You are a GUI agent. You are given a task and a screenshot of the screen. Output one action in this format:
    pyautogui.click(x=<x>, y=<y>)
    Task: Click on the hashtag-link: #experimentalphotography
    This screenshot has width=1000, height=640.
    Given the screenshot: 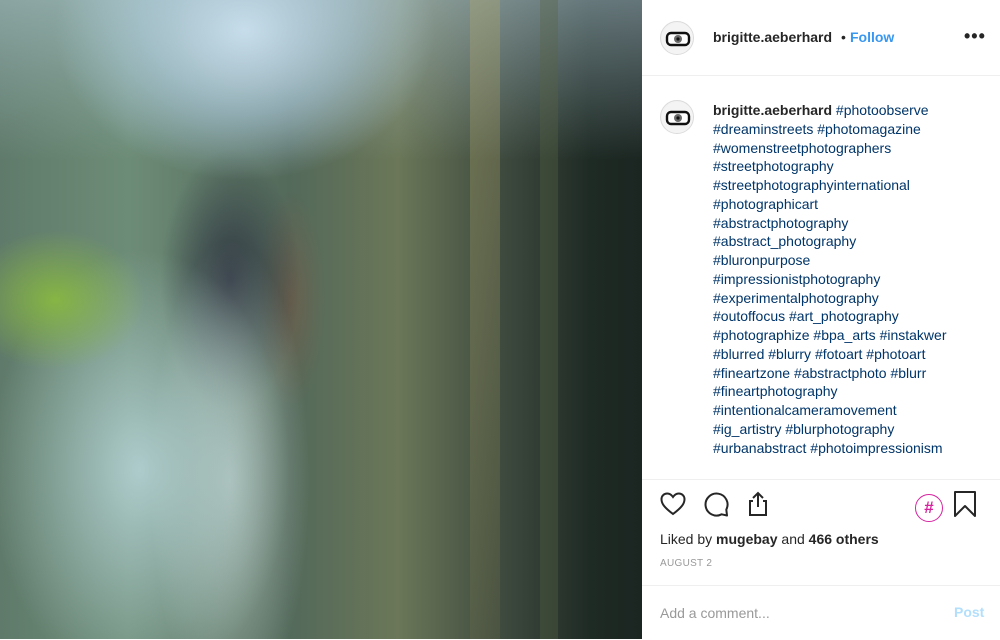 What is the action you would take?
    pyautogui.click(x=848, y=298)
    